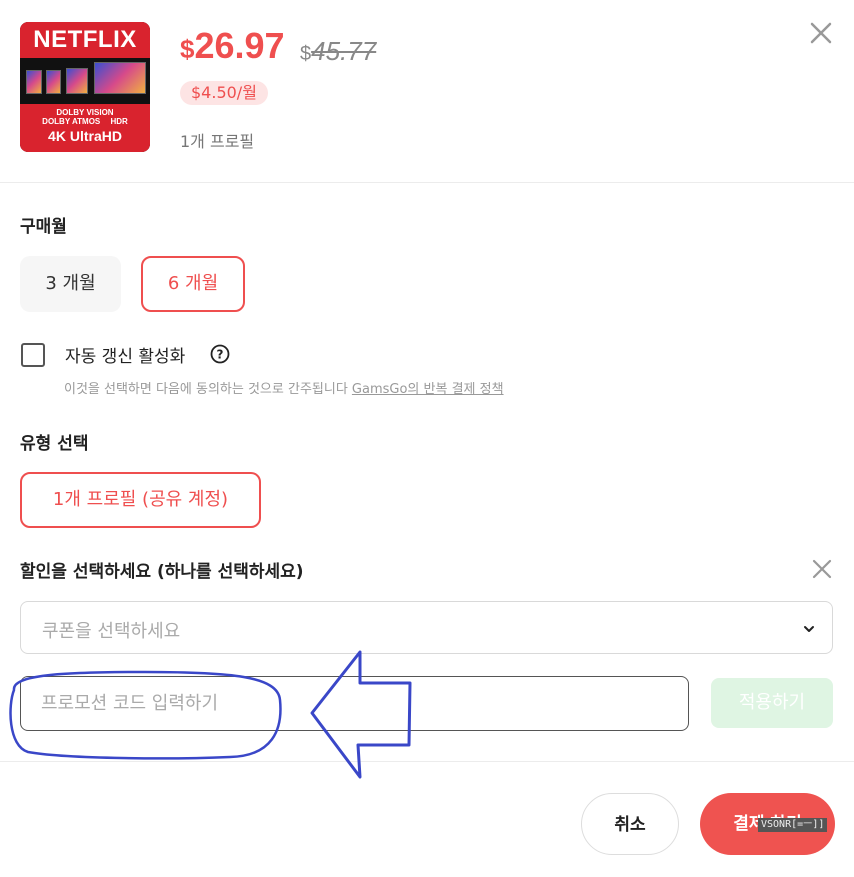 Image resolution: width=854 pixels, height=877 pixels. I want to click on coupon-select: 쿠폰을 선택하세요, so click(426, 627).